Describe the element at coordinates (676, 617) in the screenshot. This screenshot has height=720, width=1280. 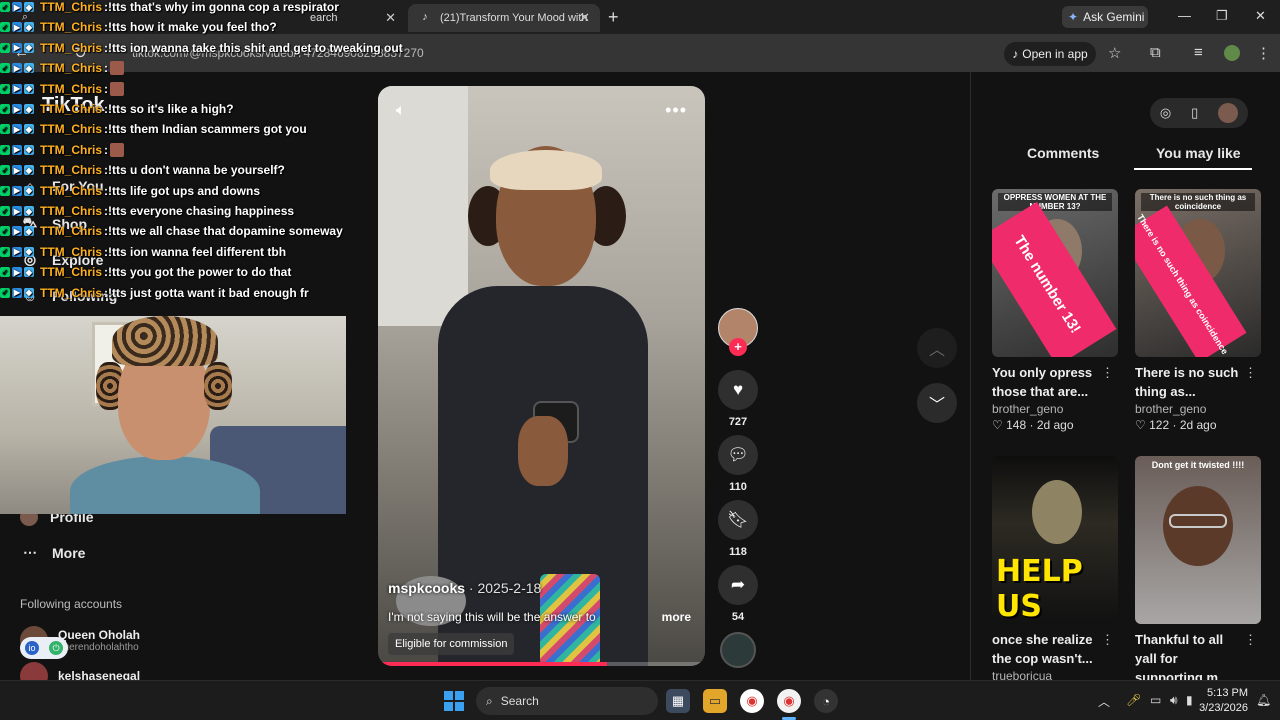
I see `caption-more-link: more` at that location.